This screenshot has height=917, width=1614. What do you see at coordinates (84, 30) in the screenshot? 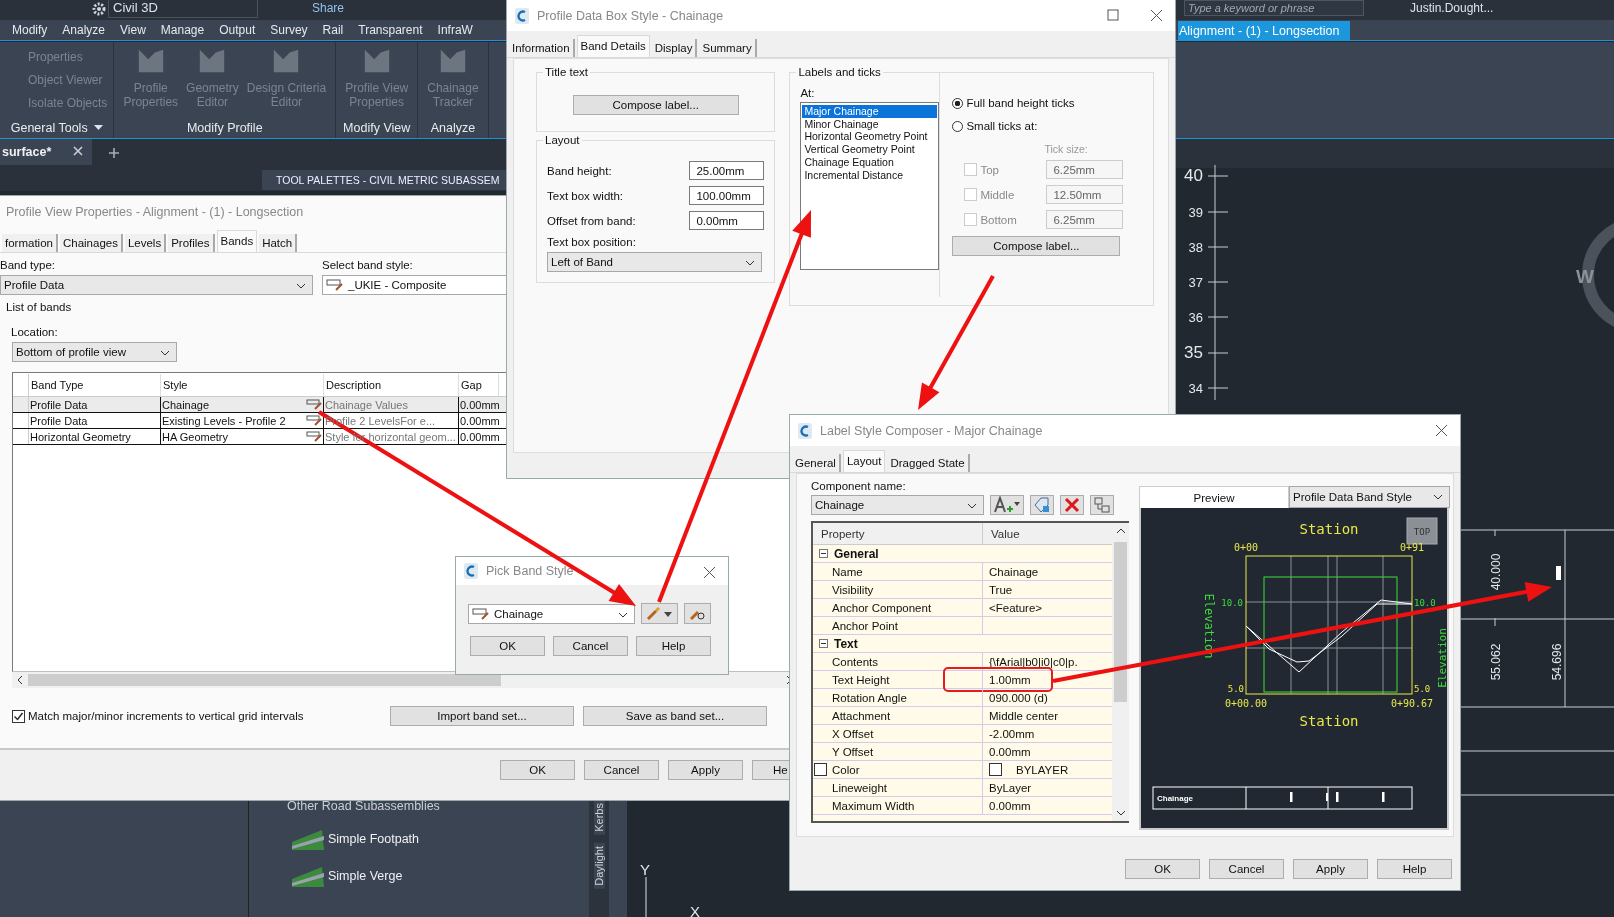
I see `ribbon-tab: Analyze` at bounding box center [84, 30].